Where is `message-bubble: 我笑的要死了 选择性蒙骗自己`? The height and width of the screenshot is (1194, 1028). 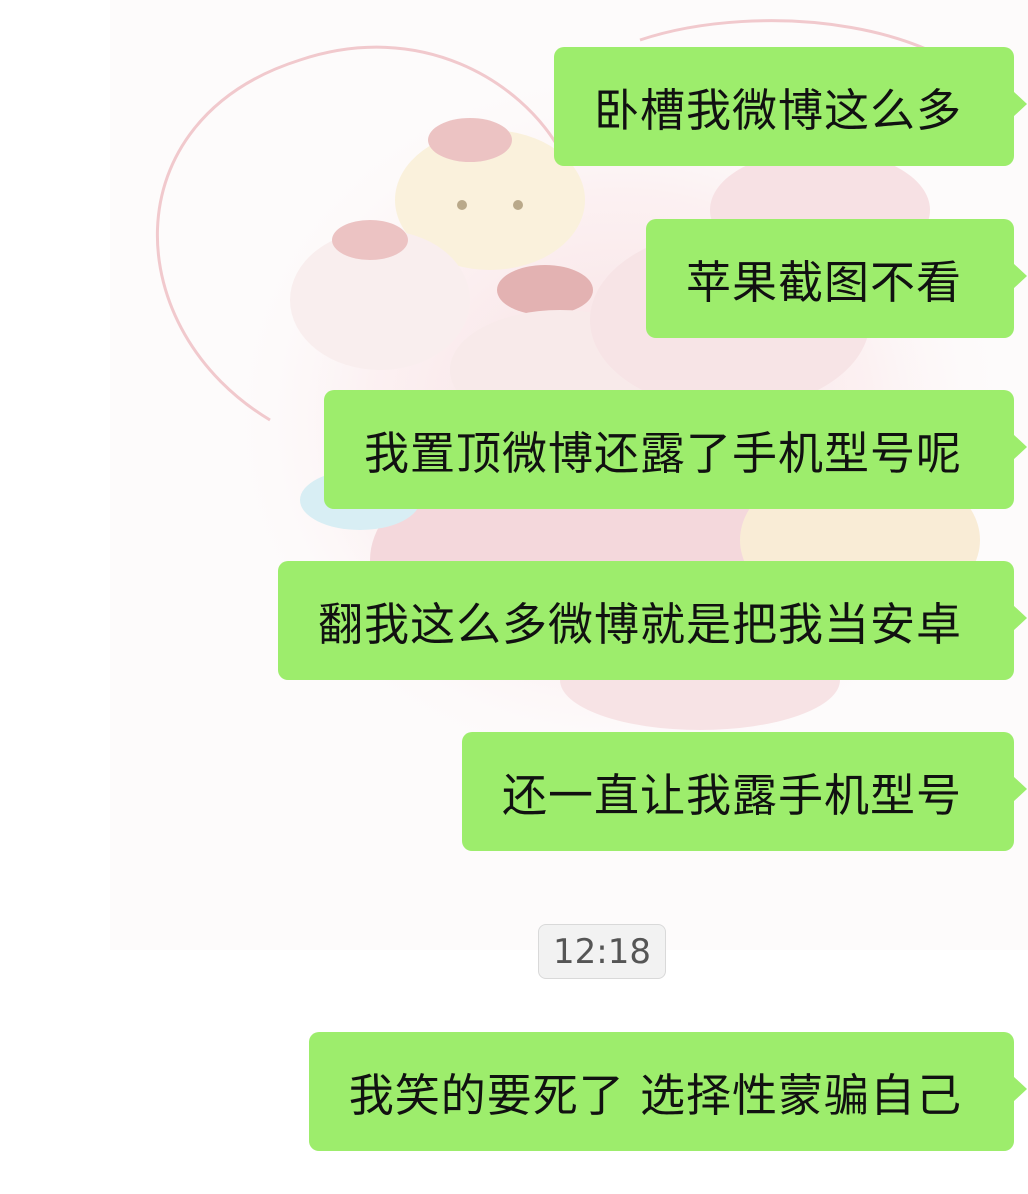
message-bubble: 我笑的要死了 选择性蒙骗自己 is located at coordinates (667, 1091).